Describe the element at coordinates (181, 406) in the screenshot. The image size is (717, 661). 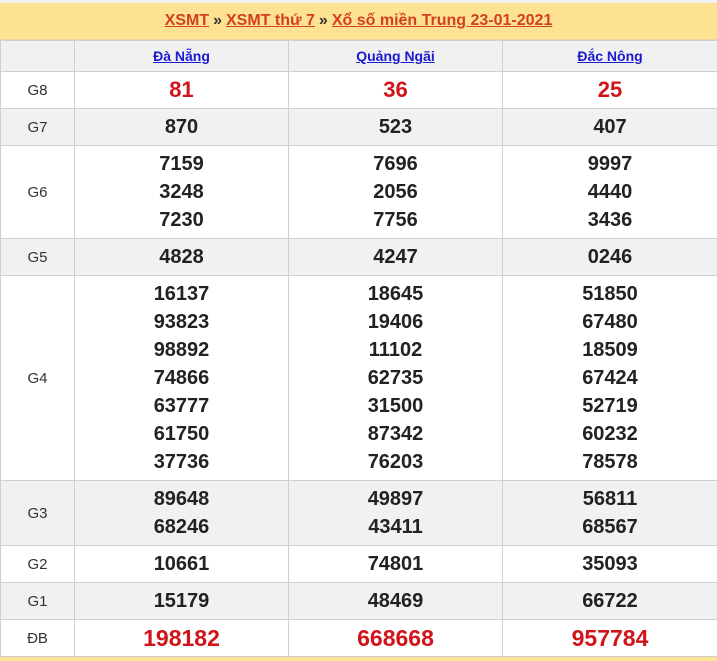
I see `prize-number: 63777` at that location.